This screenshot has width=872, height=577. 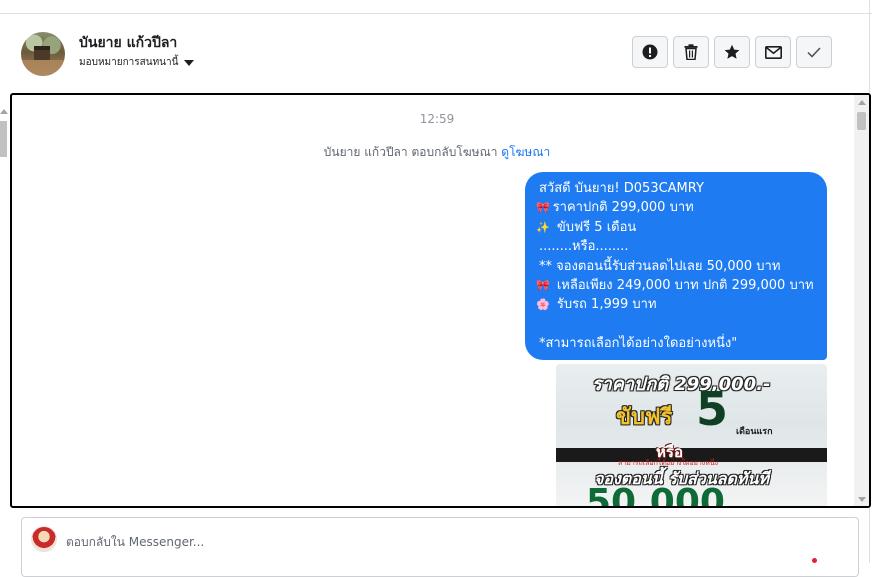 I want to click on line-text: รับรถ 1,999 บาท, so click(x=604, y=305).